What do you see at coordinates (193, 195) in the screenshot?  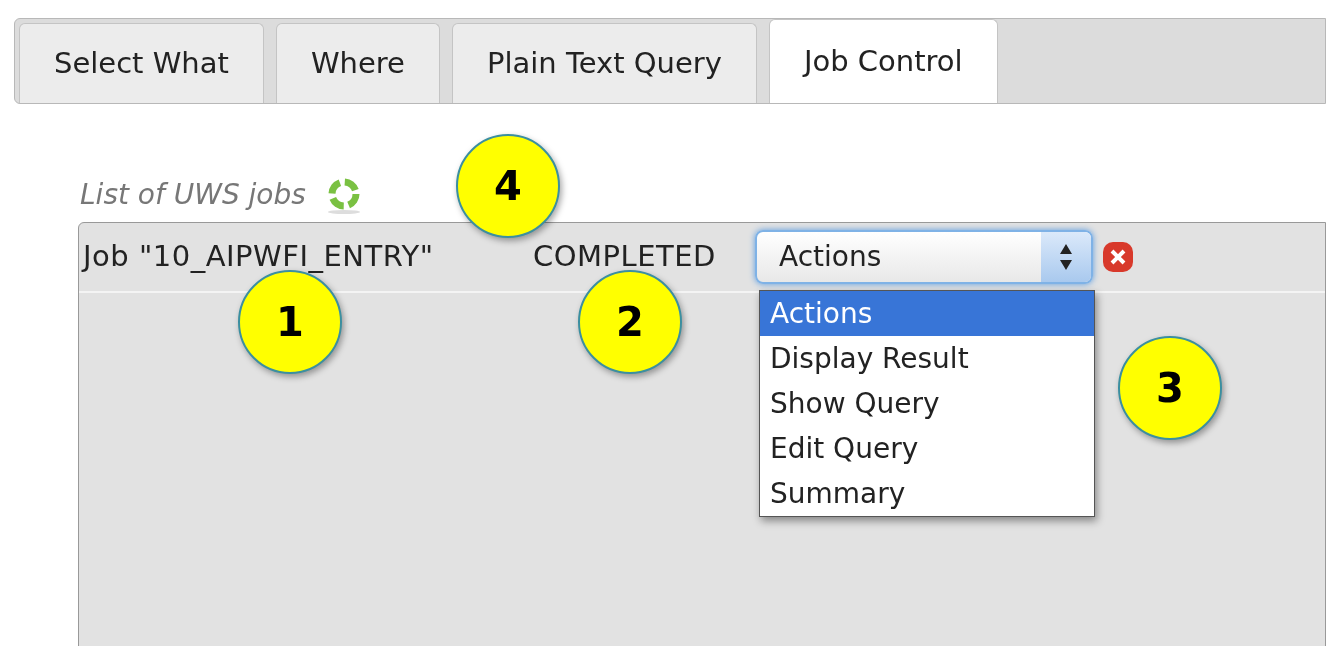 I see `section-label: List of UWS jobs` at bounding box center [193, 195].